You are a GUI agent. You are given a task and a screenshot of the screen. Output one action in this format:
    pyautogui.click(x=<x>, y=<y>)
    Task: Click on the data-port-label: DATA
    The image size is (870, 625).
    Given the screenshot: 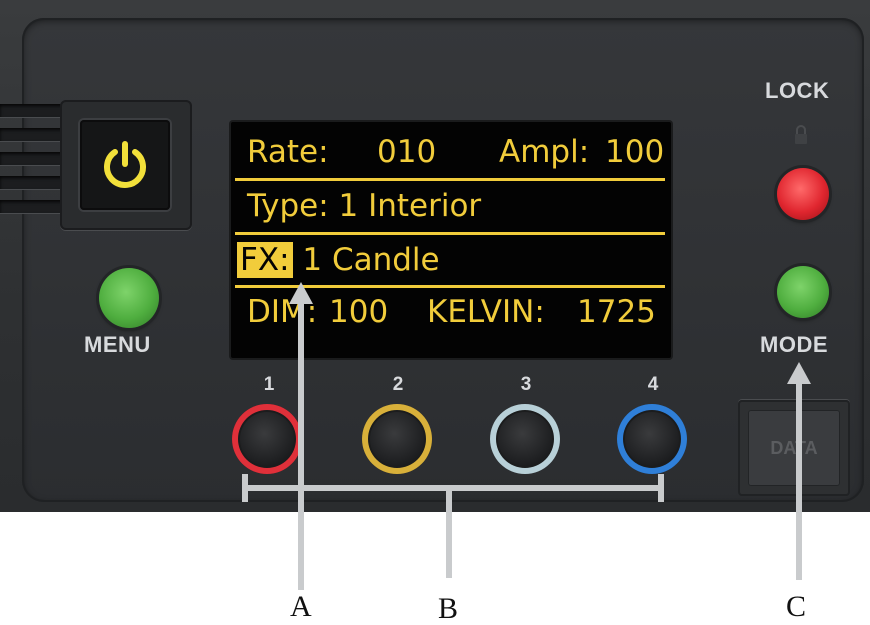 What is the action you would take?
    pyautogui.click(x=794, y=448)
    